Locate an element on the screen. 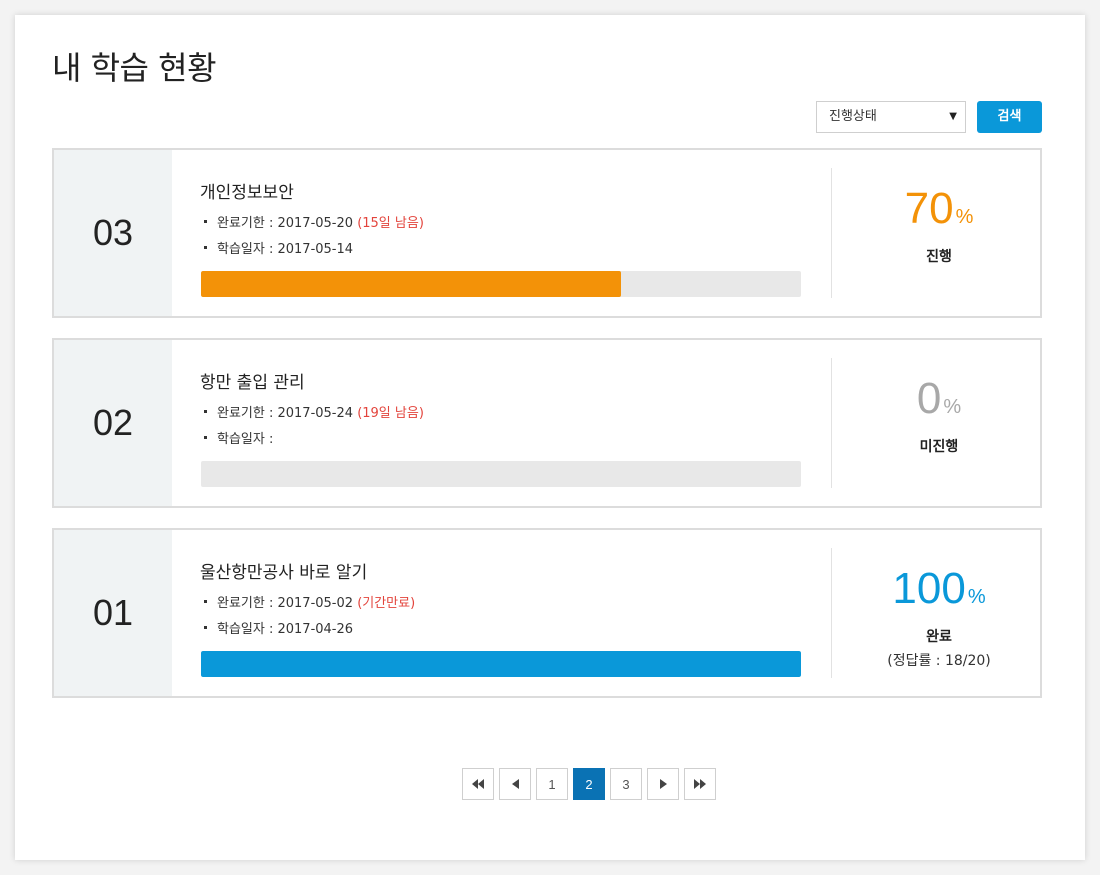  next-page-button is located at coordinates (663, 784).